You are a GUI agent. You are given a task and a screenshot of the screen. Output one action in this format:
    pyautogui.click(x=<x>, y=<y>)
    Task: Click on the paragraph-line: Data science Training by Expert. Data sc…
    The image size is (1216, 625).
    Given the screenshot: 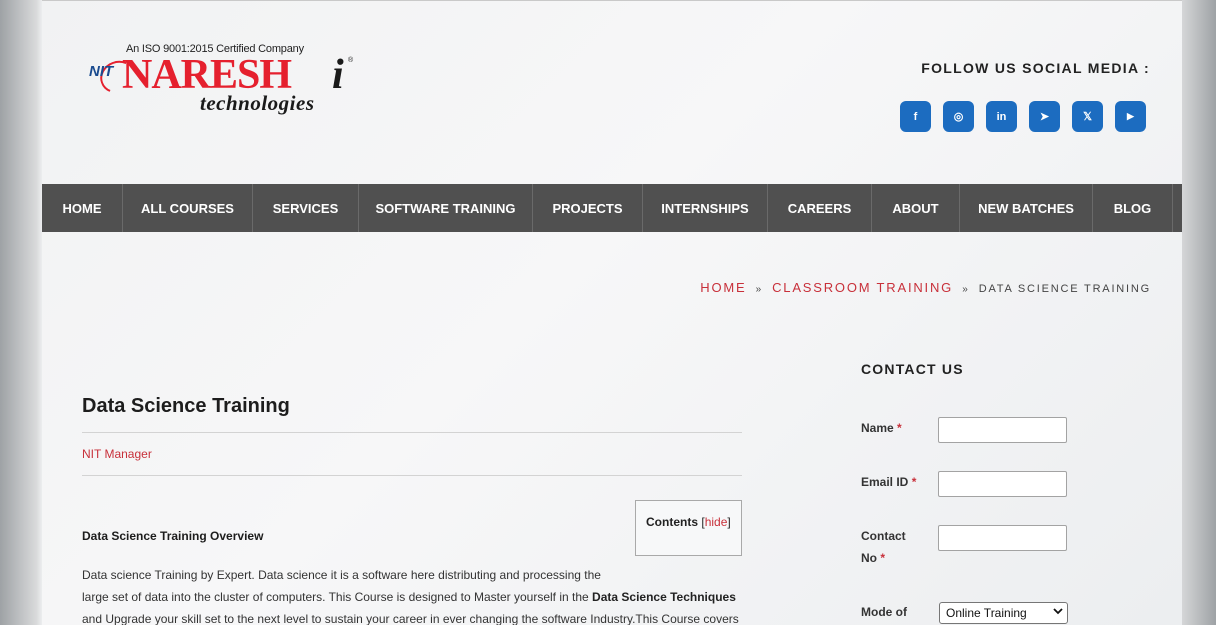 What is the action you would take?
    pyautogui.click(x=341, y=575)
    